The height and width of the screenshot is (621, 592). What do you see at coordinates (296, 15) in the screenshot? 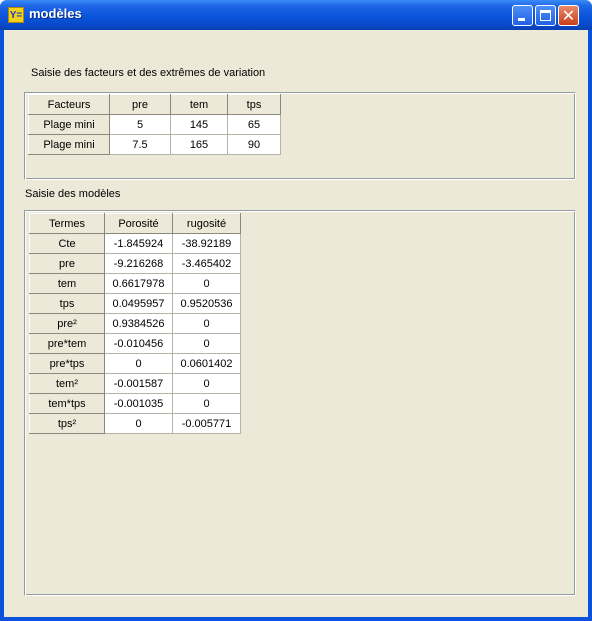
I see `title-bar: Y= modèles ✕` at bounding box center [296, 15].